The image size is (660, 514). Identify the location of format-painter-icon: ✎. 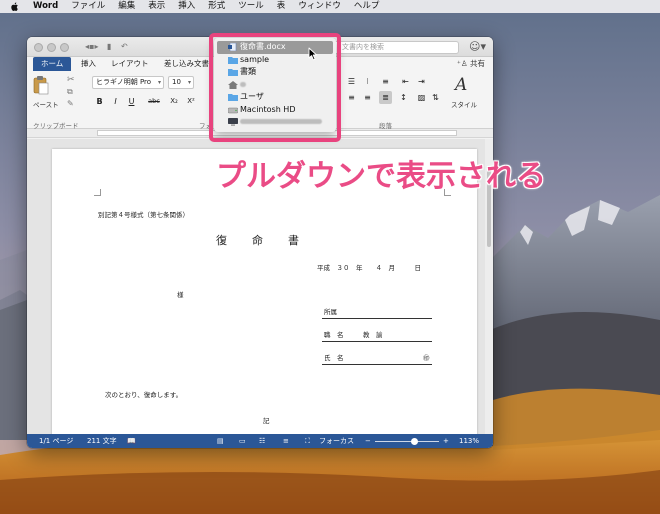
(70, 103).